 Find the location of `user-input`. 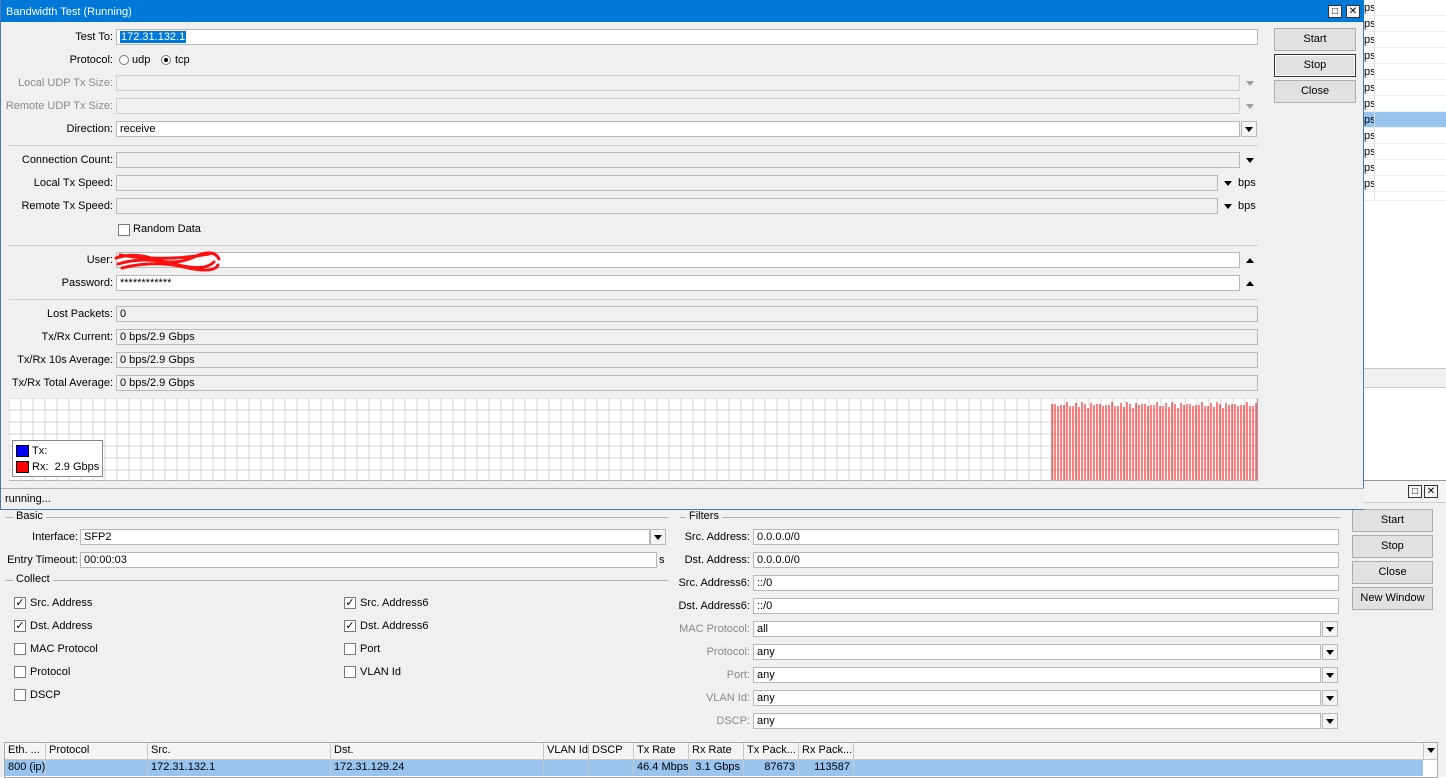

user-input is located at coordinates (678, 260).